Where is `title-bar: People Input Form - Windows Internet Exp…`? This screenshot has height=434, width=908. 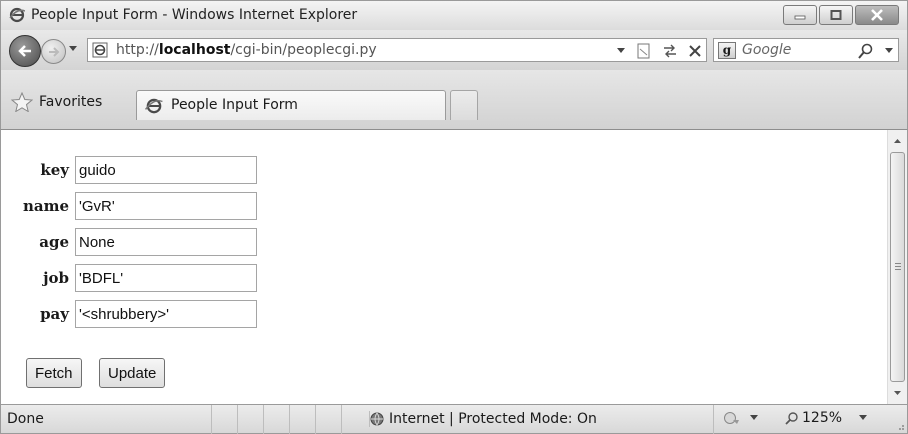 title-bar: People Input Form - Windows Internet Exp… is located at coordinates (454, 15).